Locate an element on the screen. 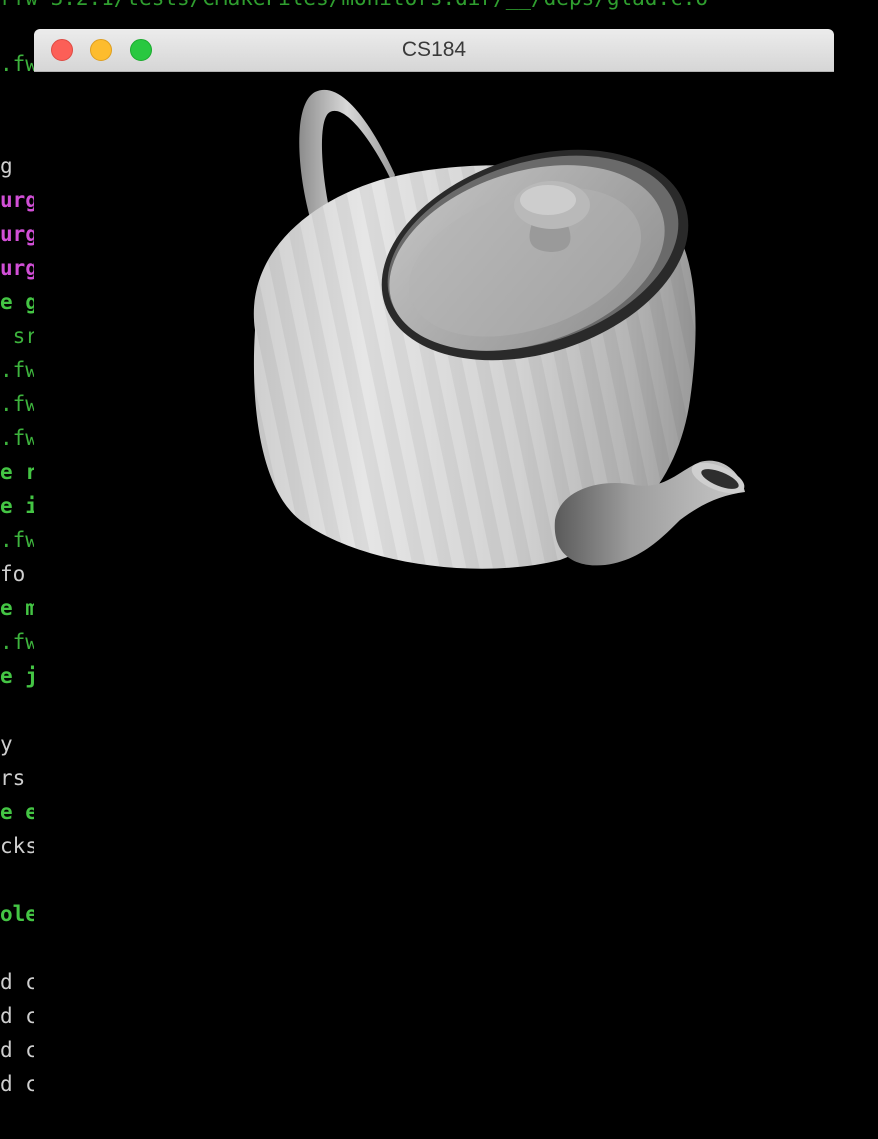 This screenshot has width=878, height=1139. window-titlebar: CS184 is located at coordinates (434, 50).